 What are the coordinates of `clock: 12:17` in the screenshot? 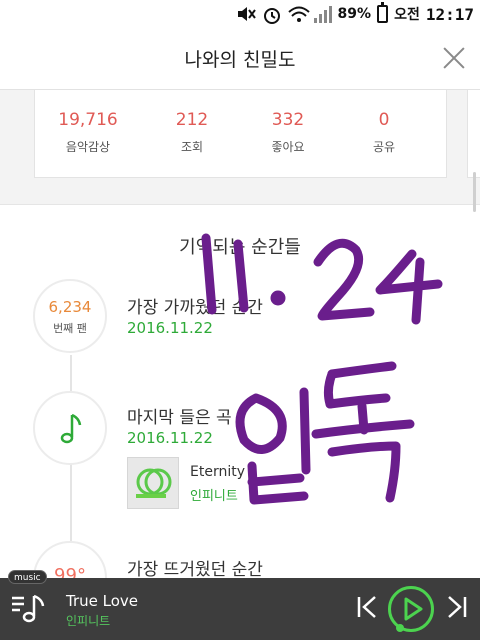 It's located at (449, 14).